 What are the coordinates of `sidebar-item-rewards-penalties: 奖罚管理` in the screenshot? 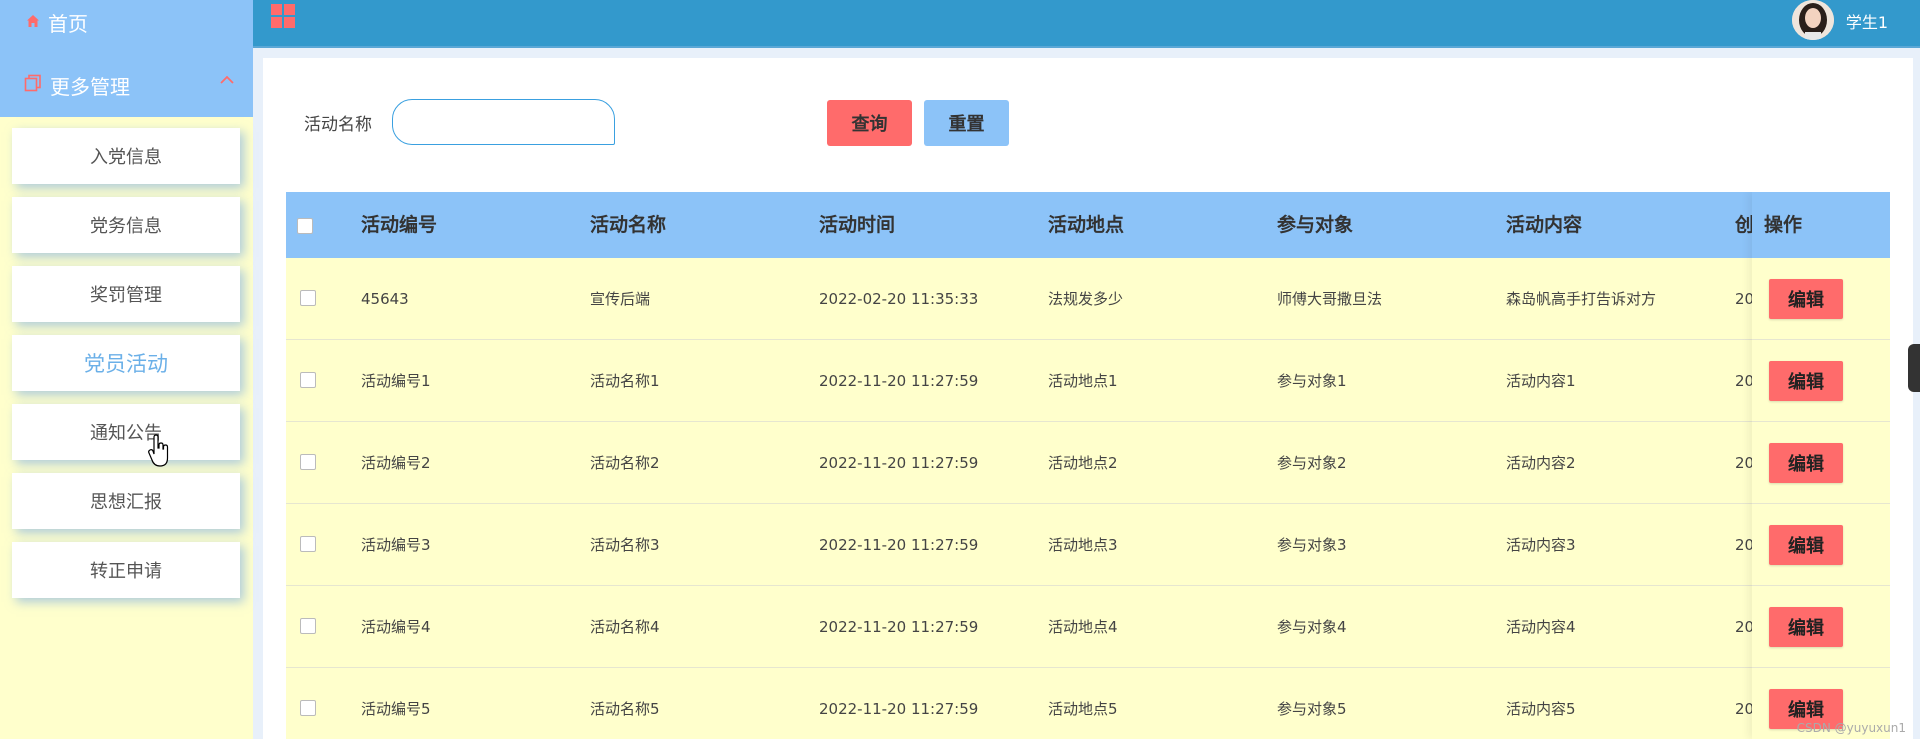 It's located at (126, 294).